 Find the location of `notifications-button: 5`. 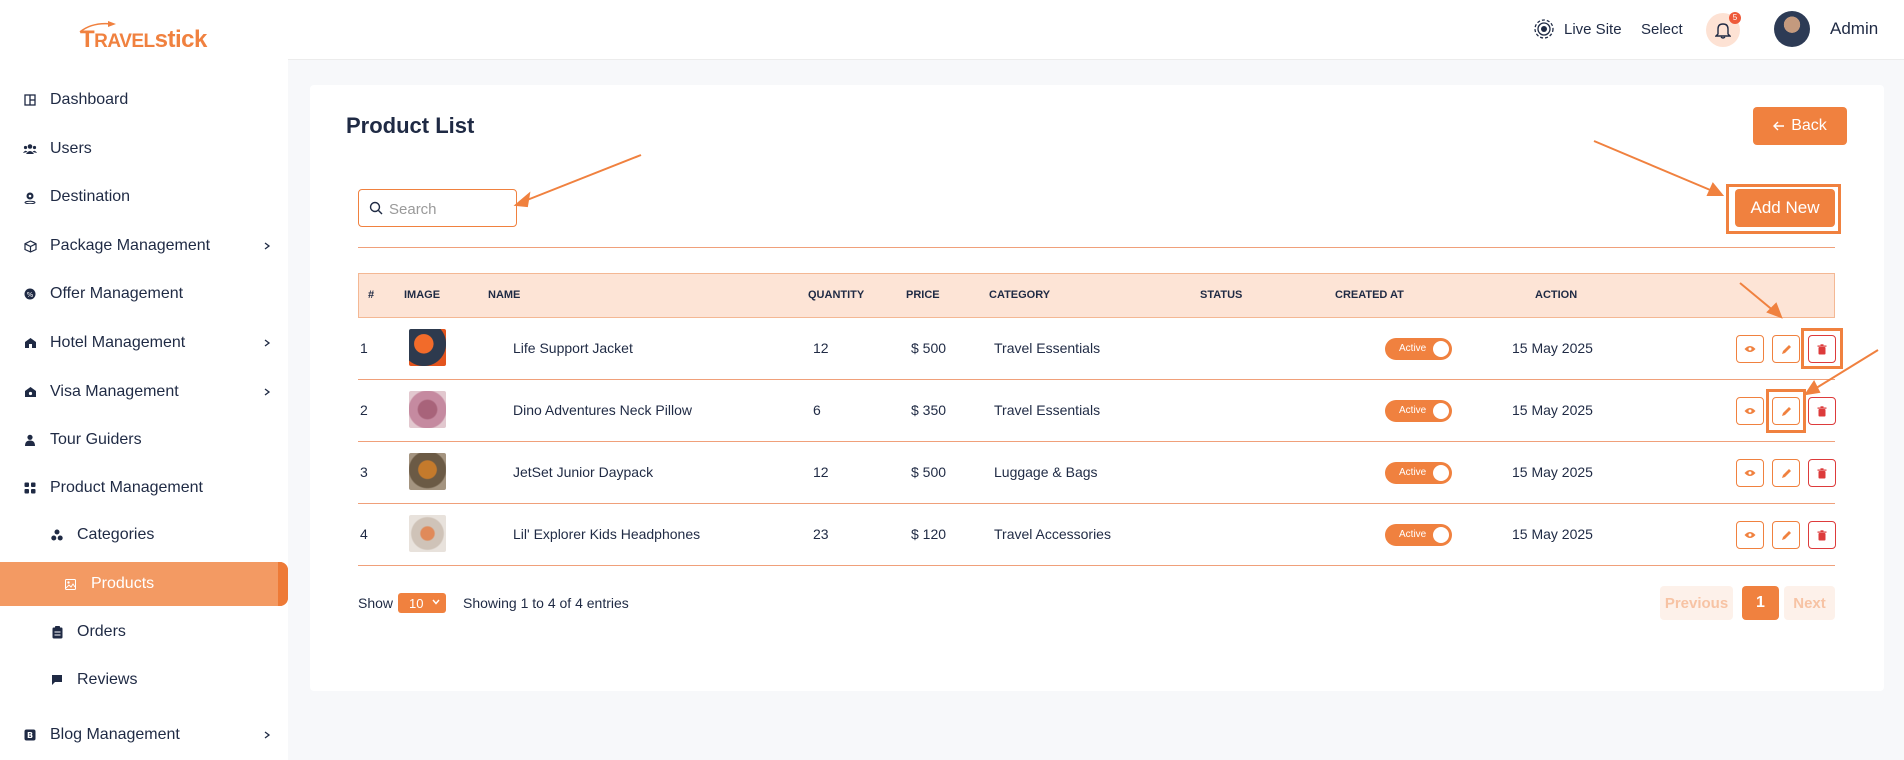

notifications-button: 5 is located at coordinates (1723, 29).